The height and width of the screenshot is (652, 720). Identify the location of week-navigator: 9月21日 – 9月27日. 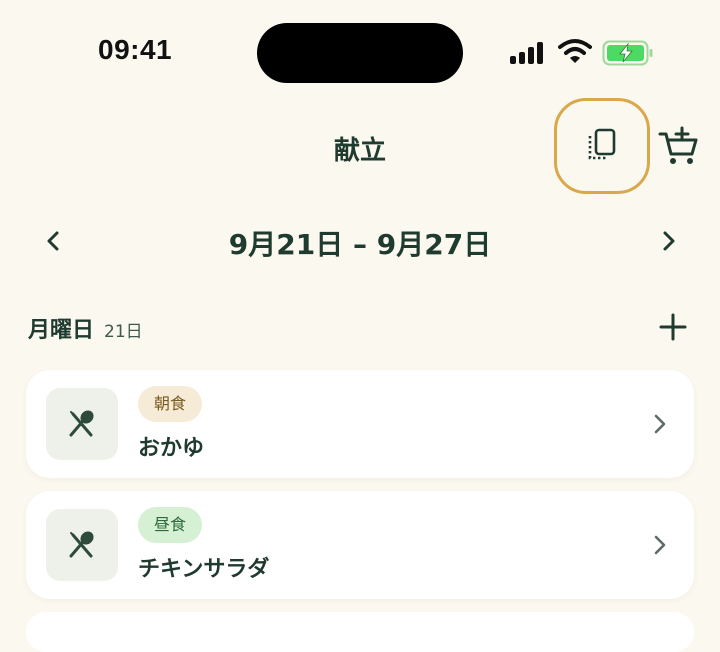
(360, 241).